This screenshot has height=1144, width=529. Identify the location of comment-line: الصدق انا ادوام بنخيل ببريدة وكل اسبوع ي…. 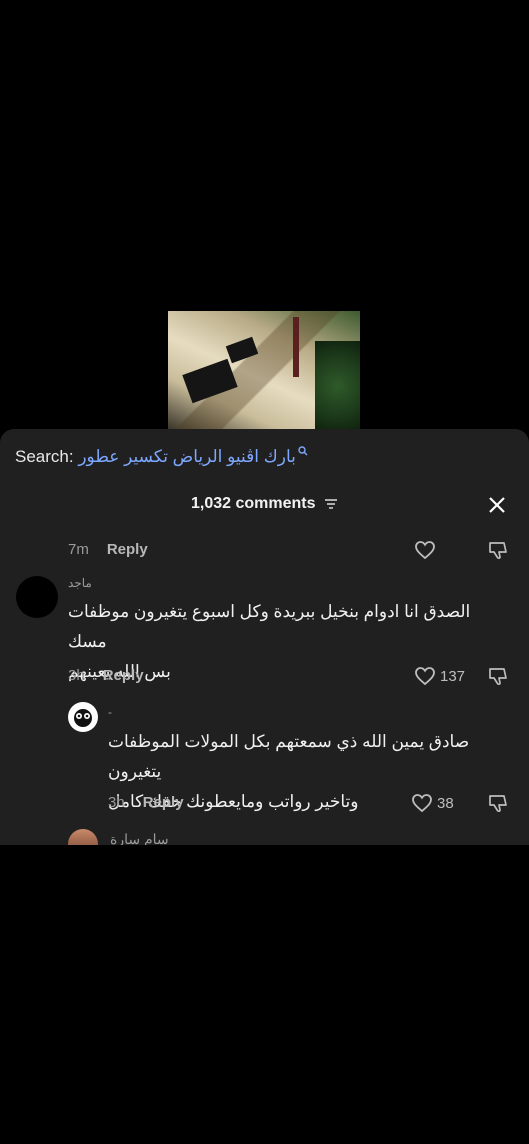
(269, 626).